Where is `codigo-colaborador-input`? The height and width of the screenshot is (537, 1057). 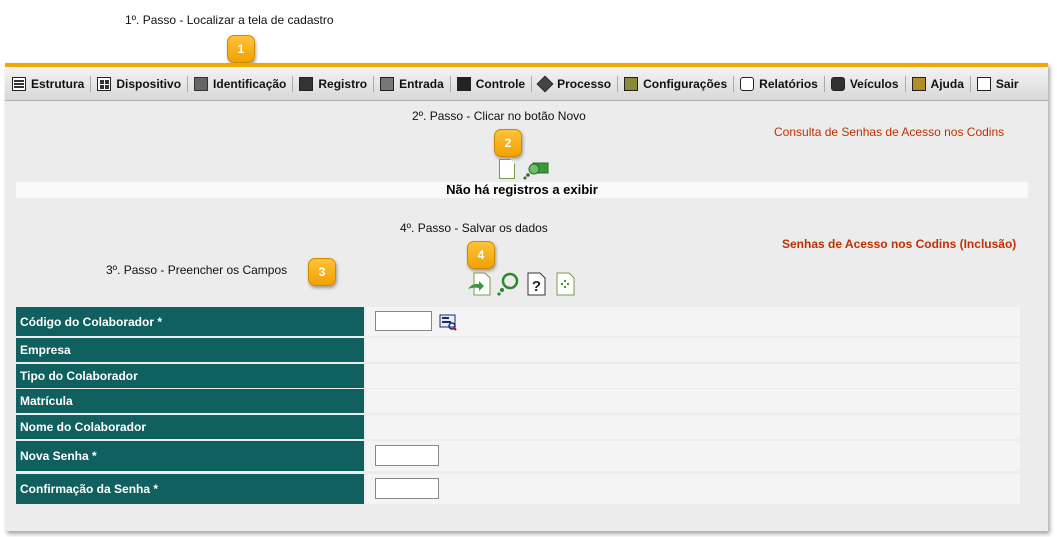 codigo-colaborador-input is located at coordinates (403, 321).